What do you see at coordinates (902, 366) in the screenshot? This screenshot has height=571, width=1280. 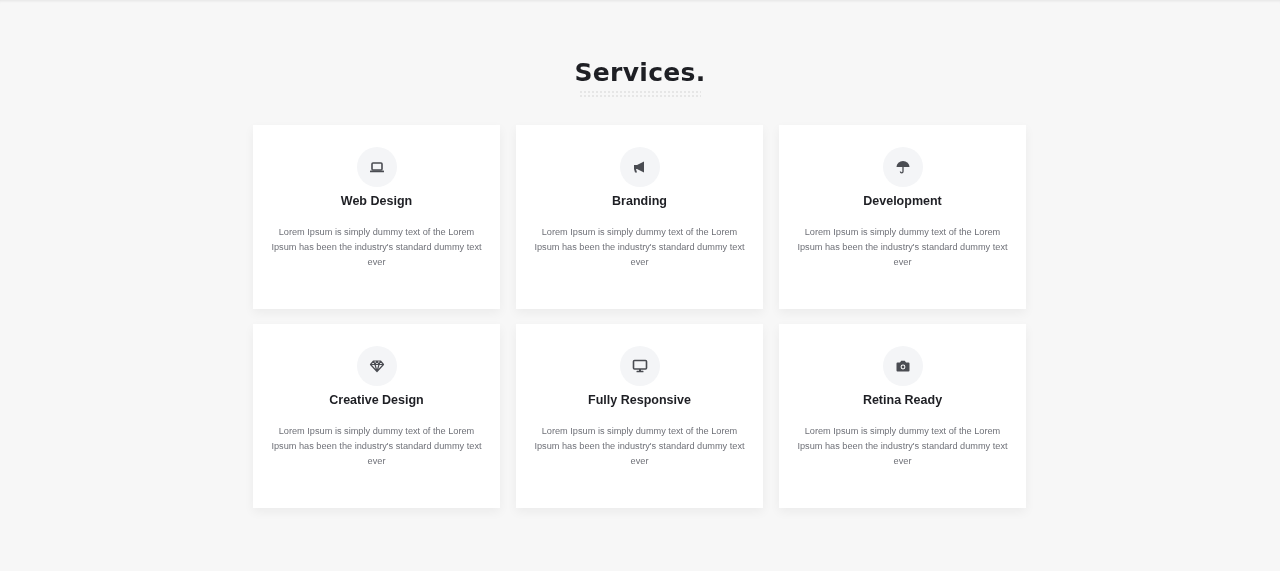 I see `camera-icon` at bounding box center [902, 366].